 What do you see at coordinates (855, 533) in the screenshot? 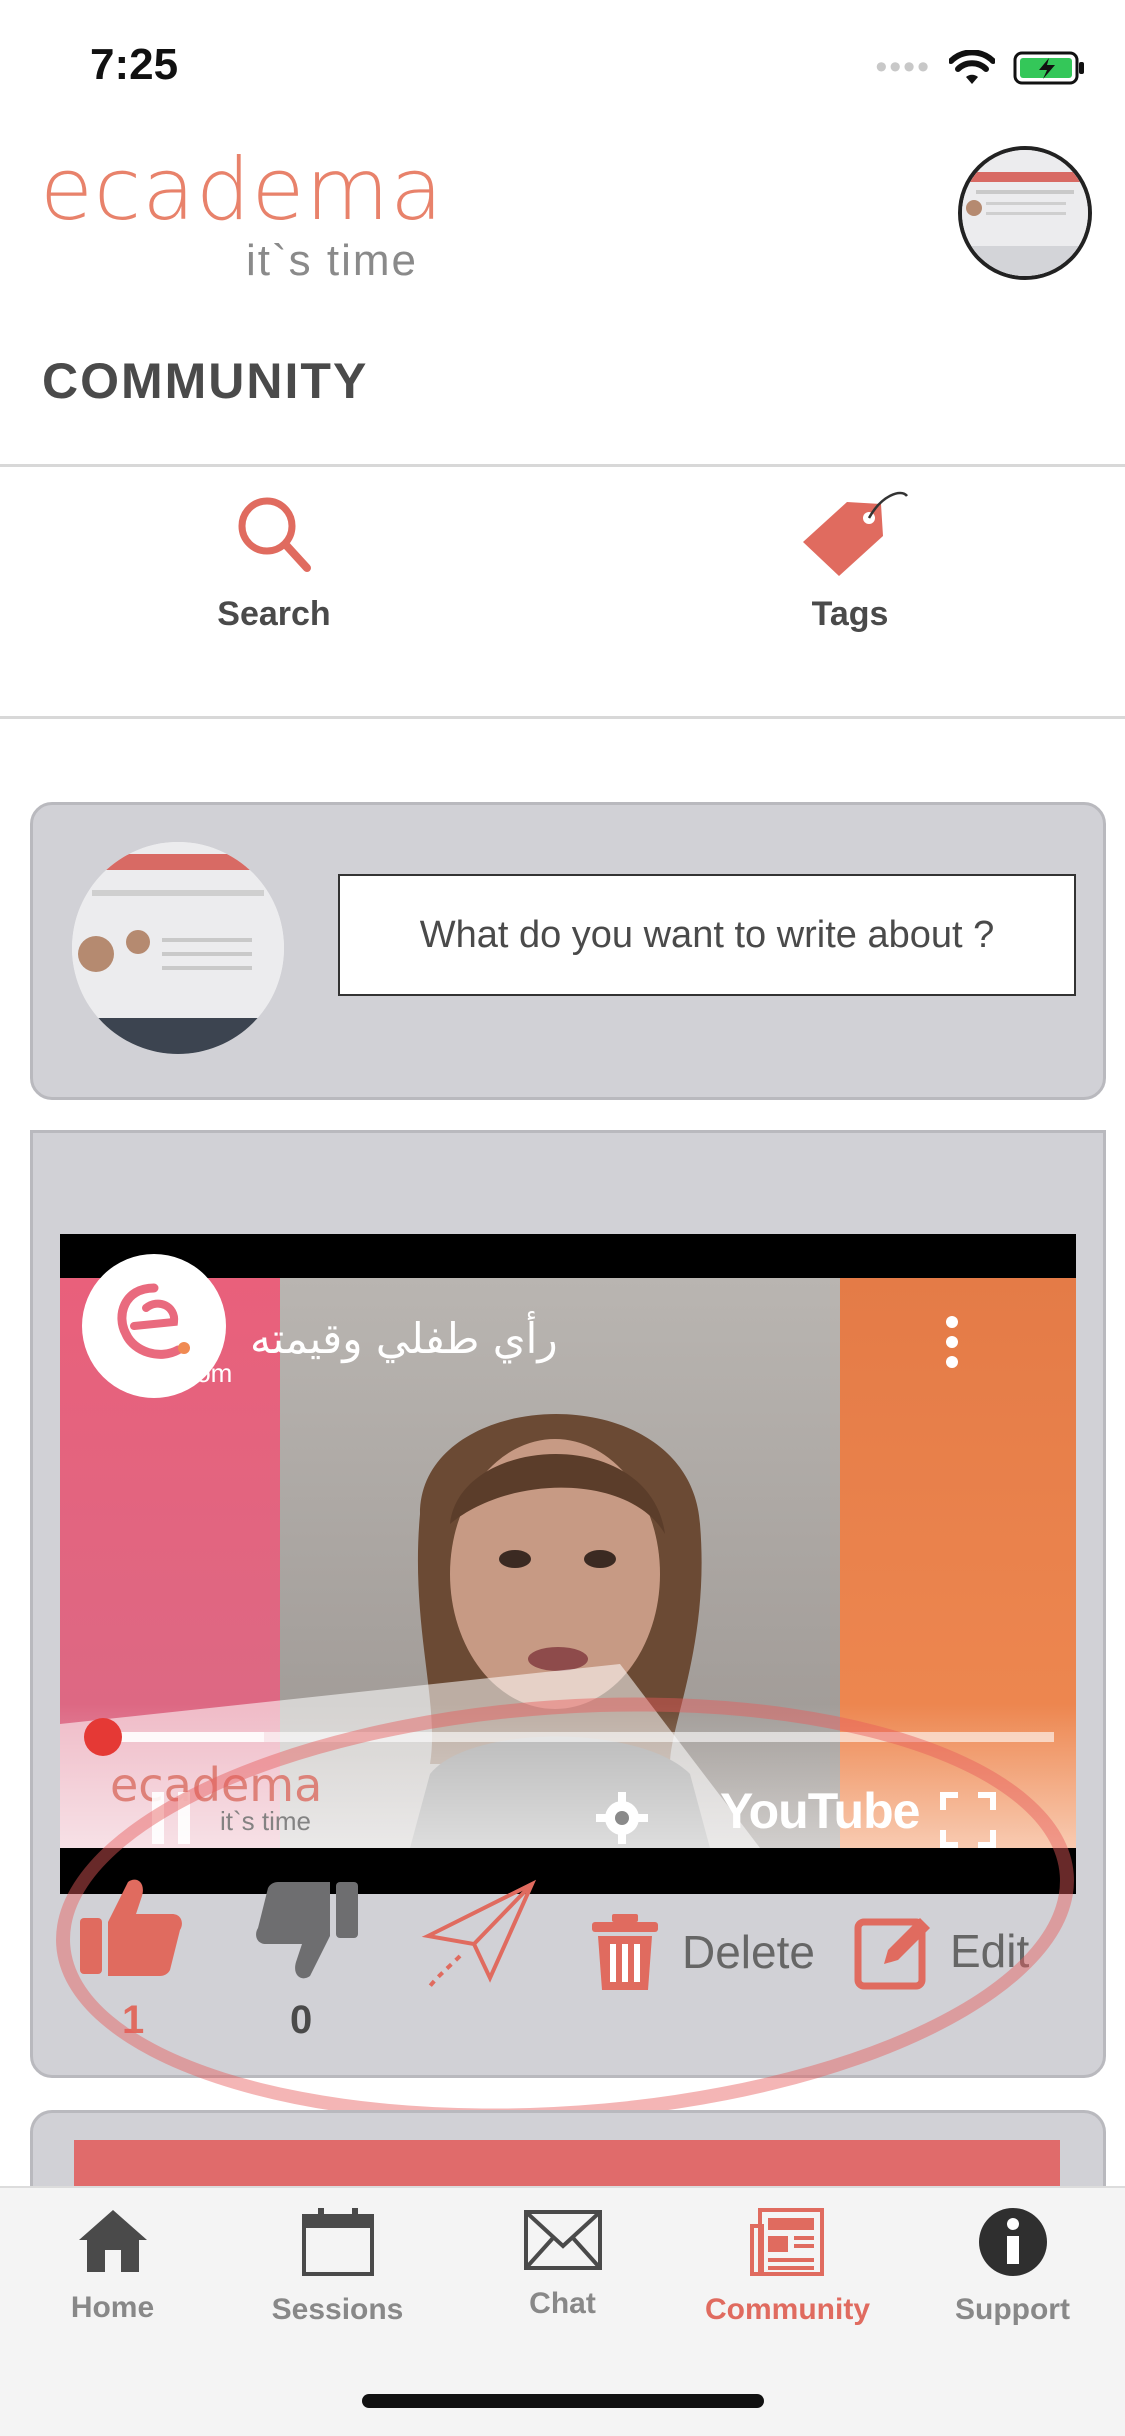
I see `tag-icon` at bounding box center [855, 533].